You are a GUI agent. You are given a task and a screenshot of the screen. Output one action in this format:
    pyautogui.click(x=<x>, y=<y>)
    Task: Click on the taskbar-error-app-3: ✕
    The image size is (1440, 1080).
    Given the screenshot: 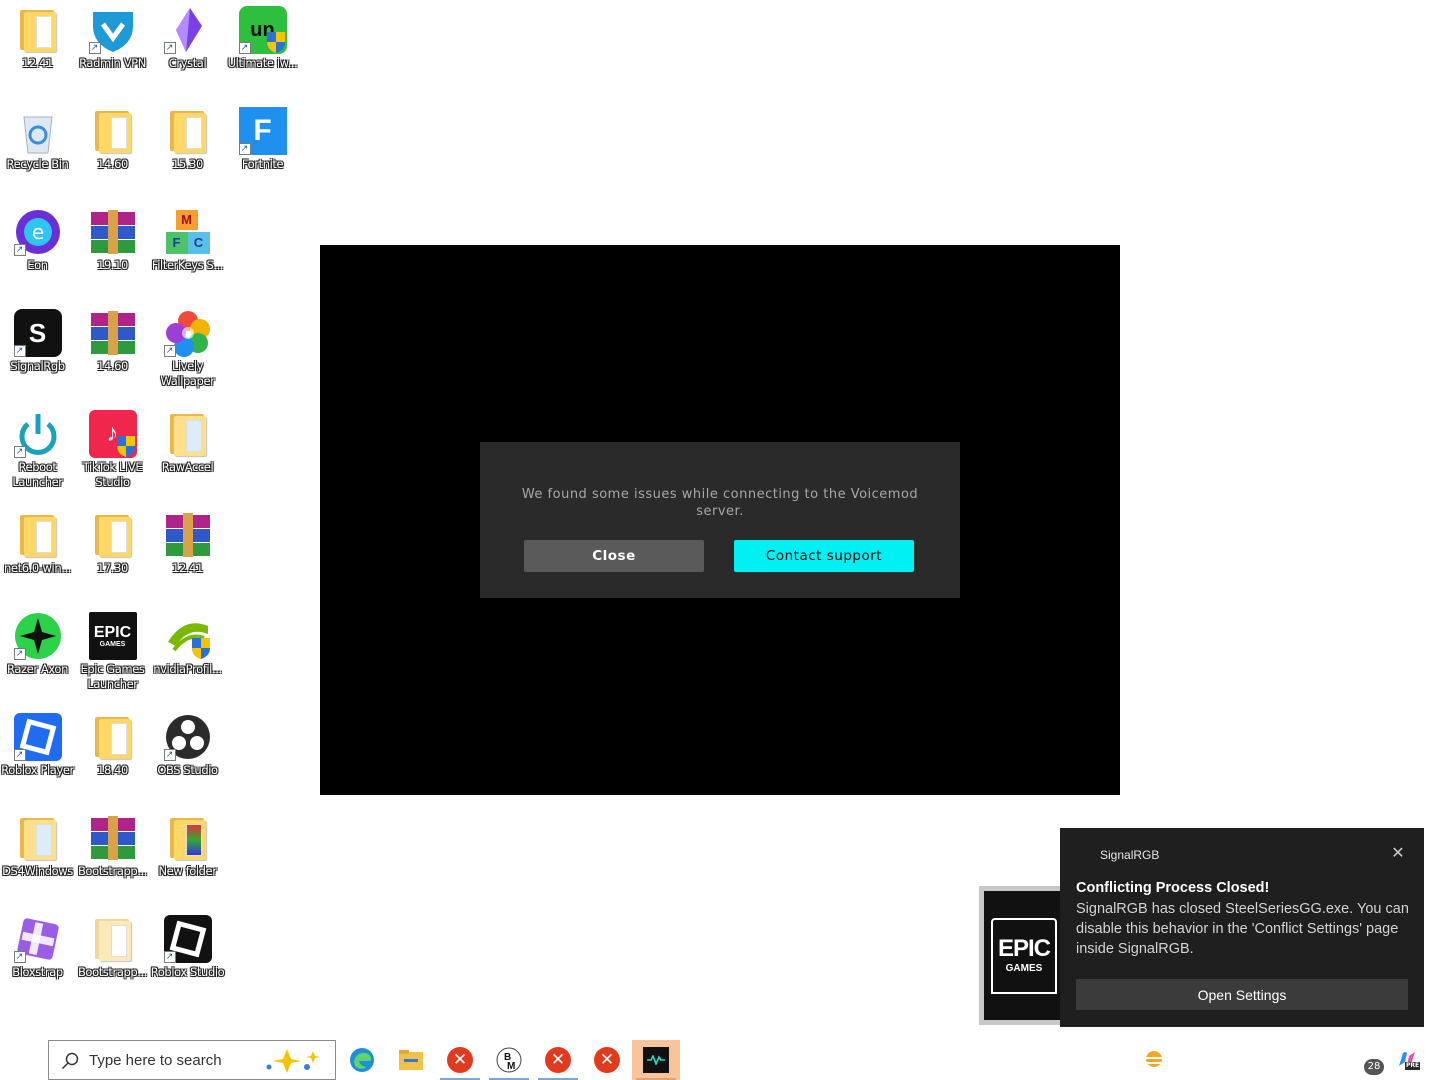 What is the action you would take?
    pyautogui.click(x=607, y=1060)
    